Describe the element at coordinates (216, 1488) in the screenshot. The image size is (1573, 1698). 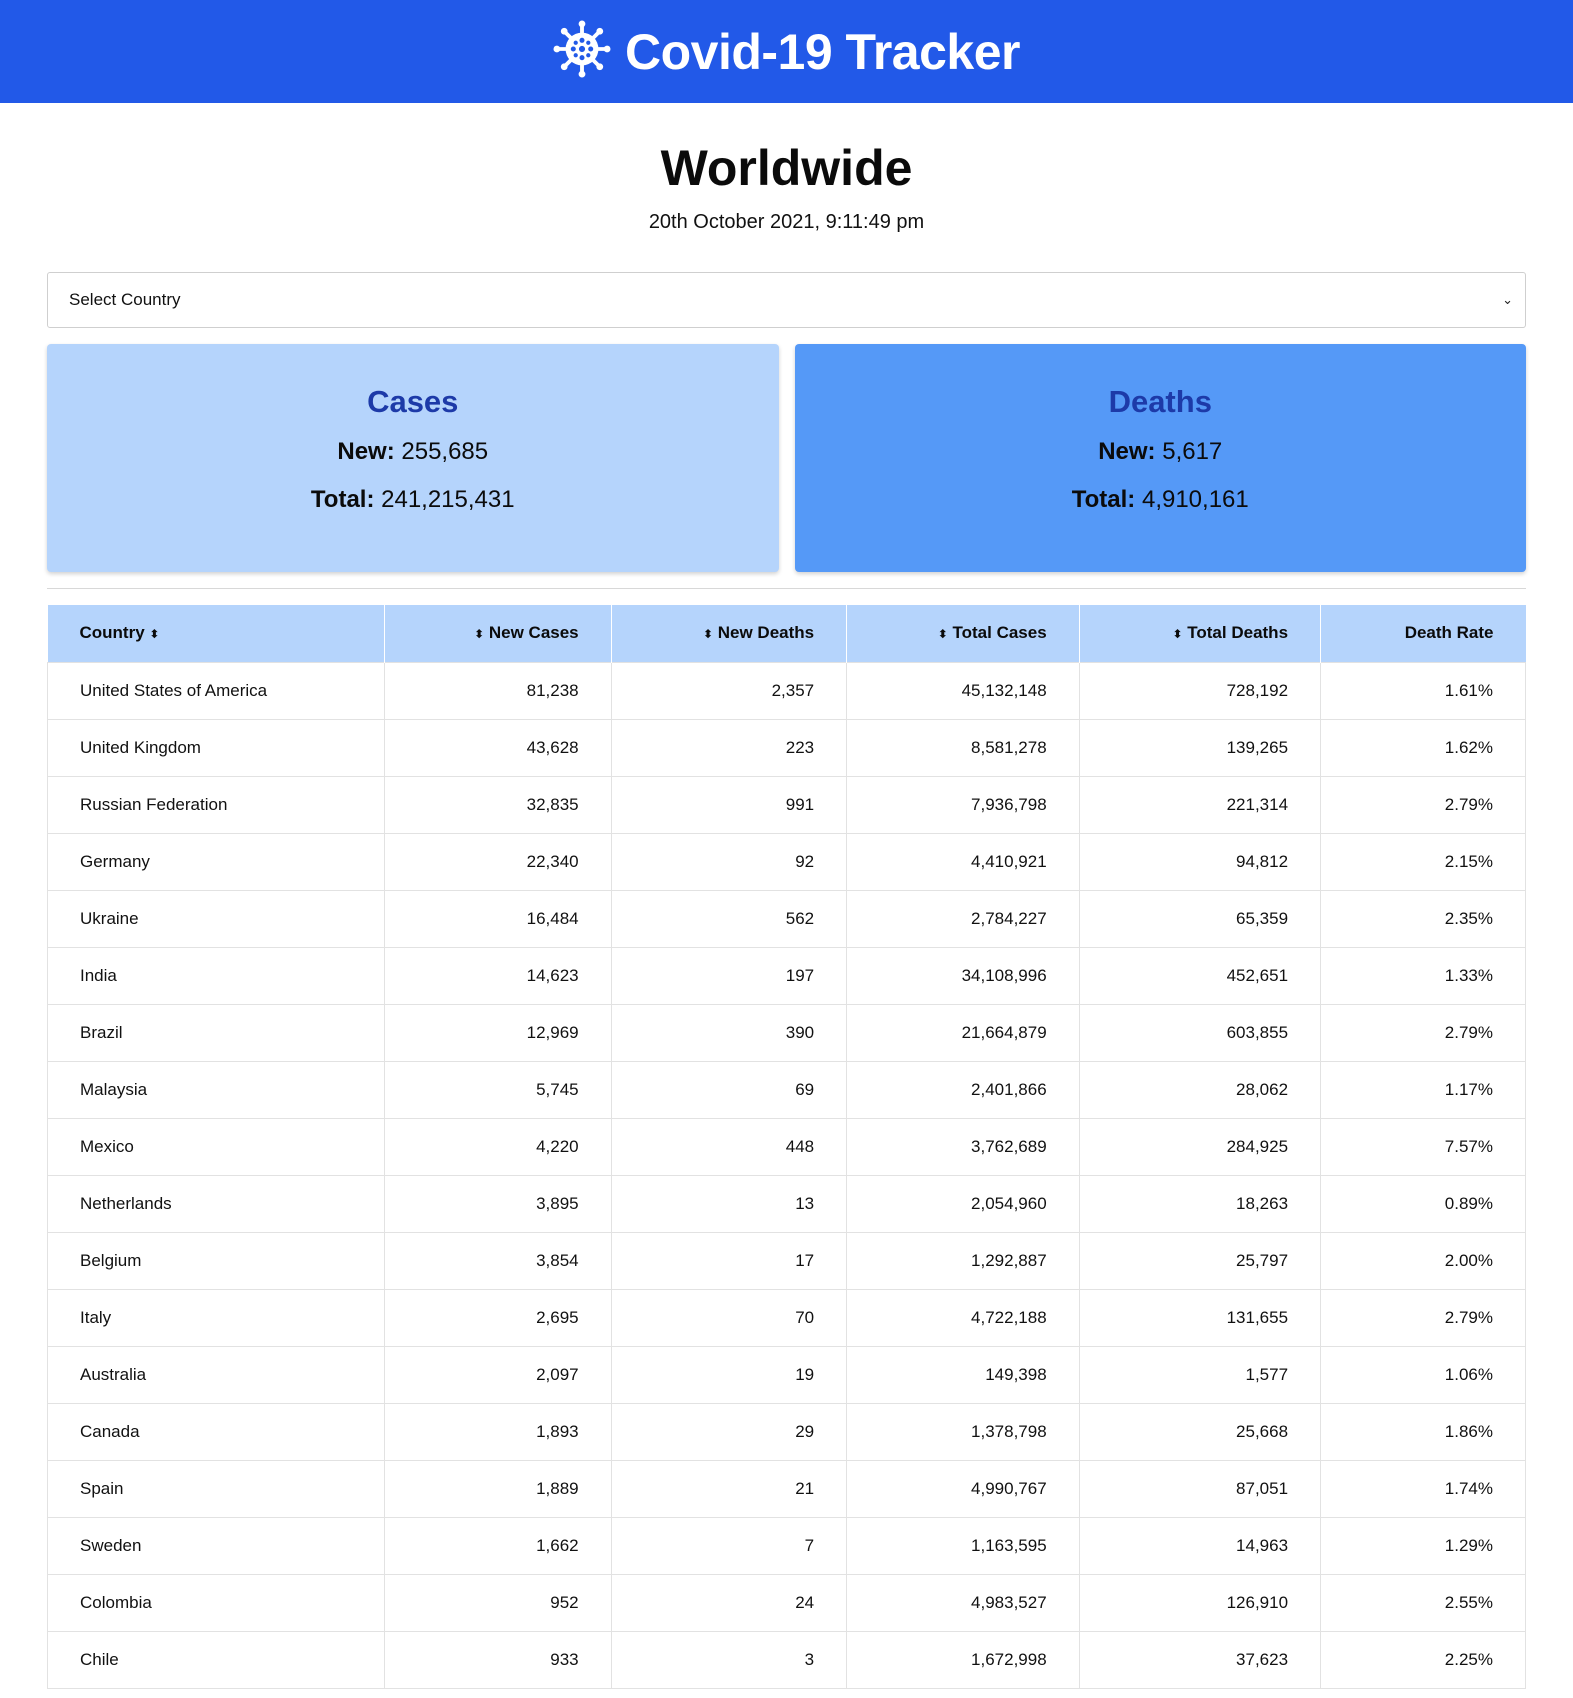
I see `cell-country: Spain` at that location.